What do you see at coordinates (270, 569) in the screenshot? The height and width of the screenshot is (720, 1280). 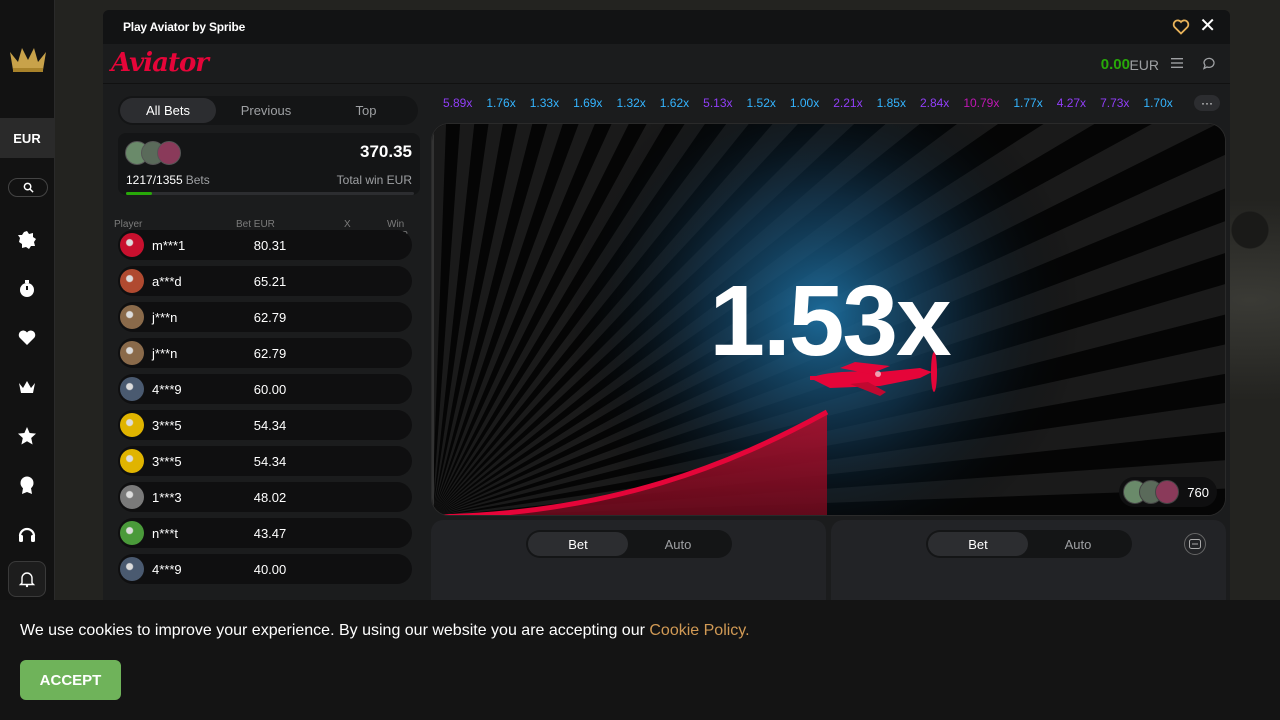 I see `bet-amount: 40.00` at bounding box center [270, 569].